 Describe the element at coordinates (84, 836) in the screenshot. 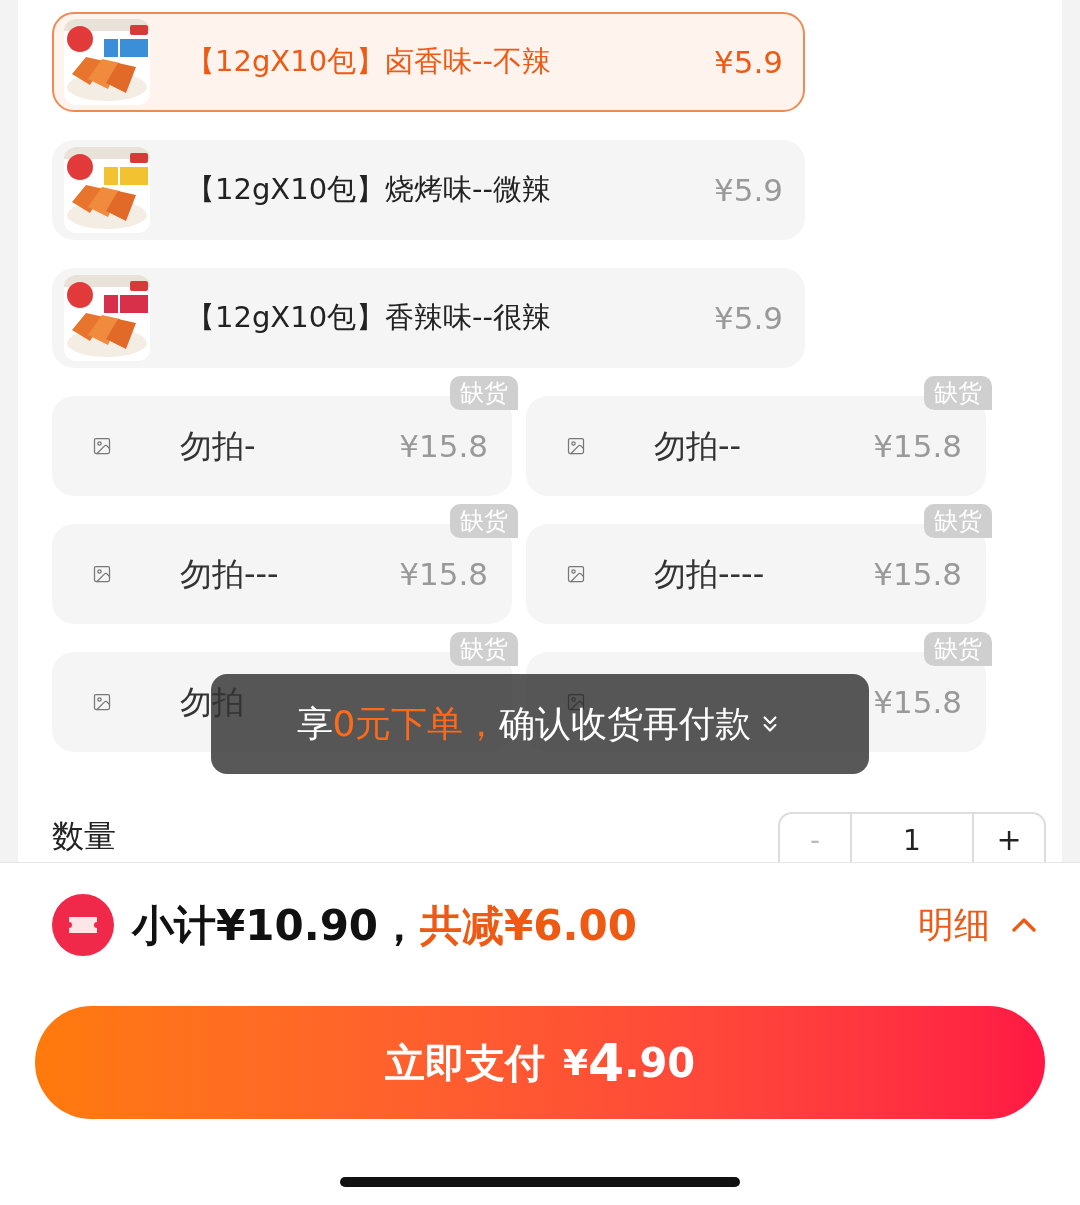

I see `quantity-label: 数量` at that location.